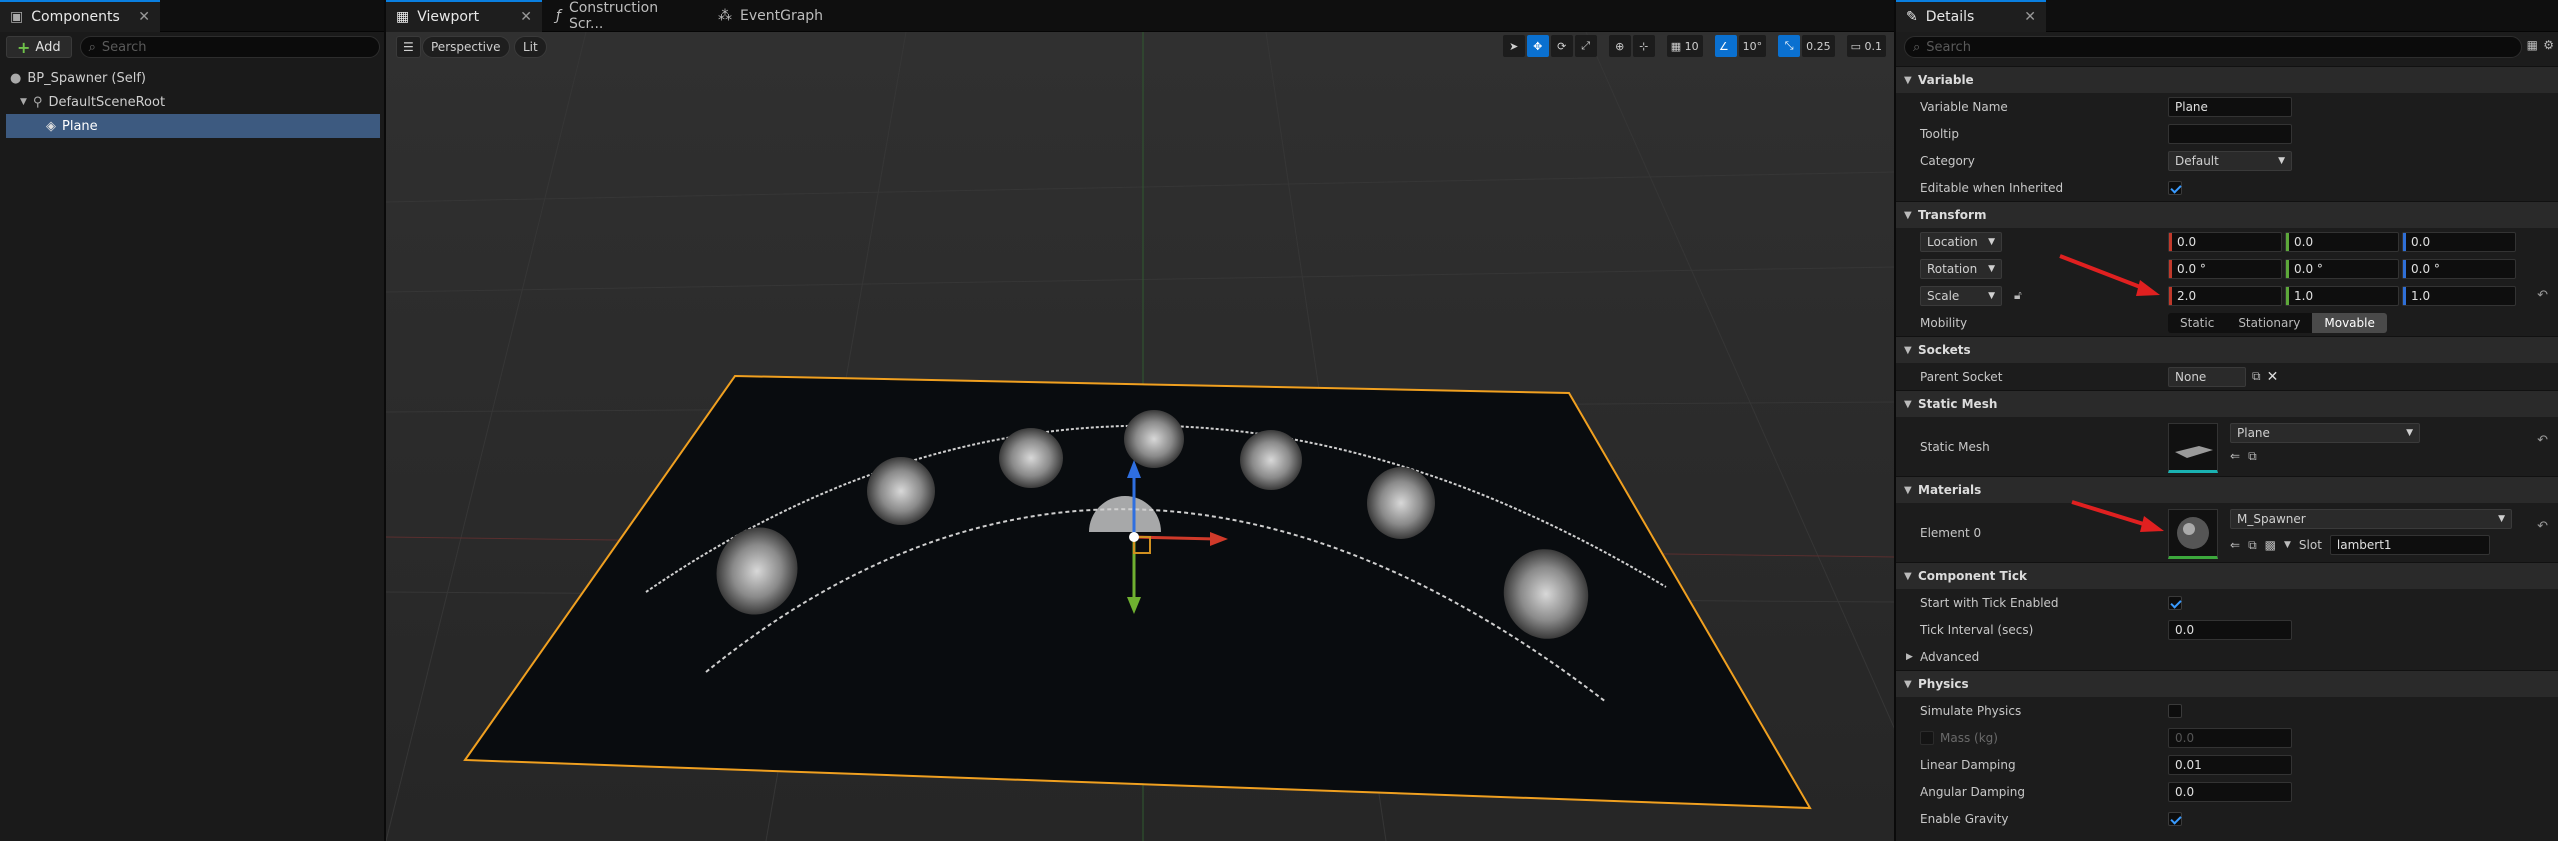 The height and width of the screenshot is (841, 2558). What do you see at coordinates (2175, 187) in the screenshot?
I see `editable-inherited-checkbox` at bounding box center [2175, 187].